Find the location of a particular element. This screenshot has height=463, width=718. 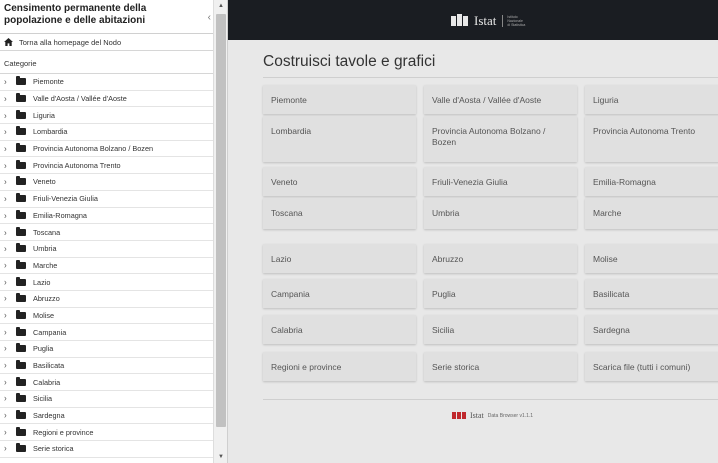

sidebar-item: › Provincia Autonoma Trento is located at coordinates (113, 166).